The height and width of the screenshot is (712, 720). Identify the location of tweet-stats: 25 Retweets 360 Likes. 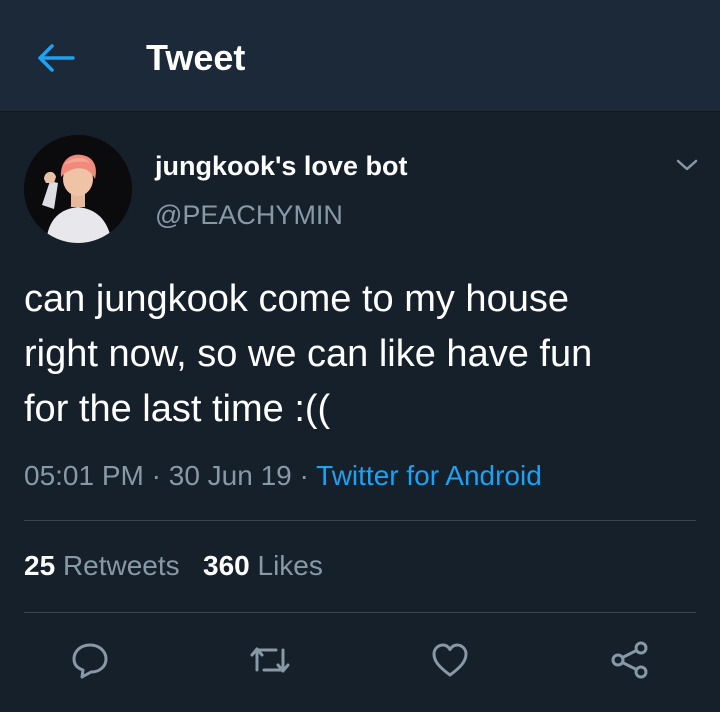
(173, 566).